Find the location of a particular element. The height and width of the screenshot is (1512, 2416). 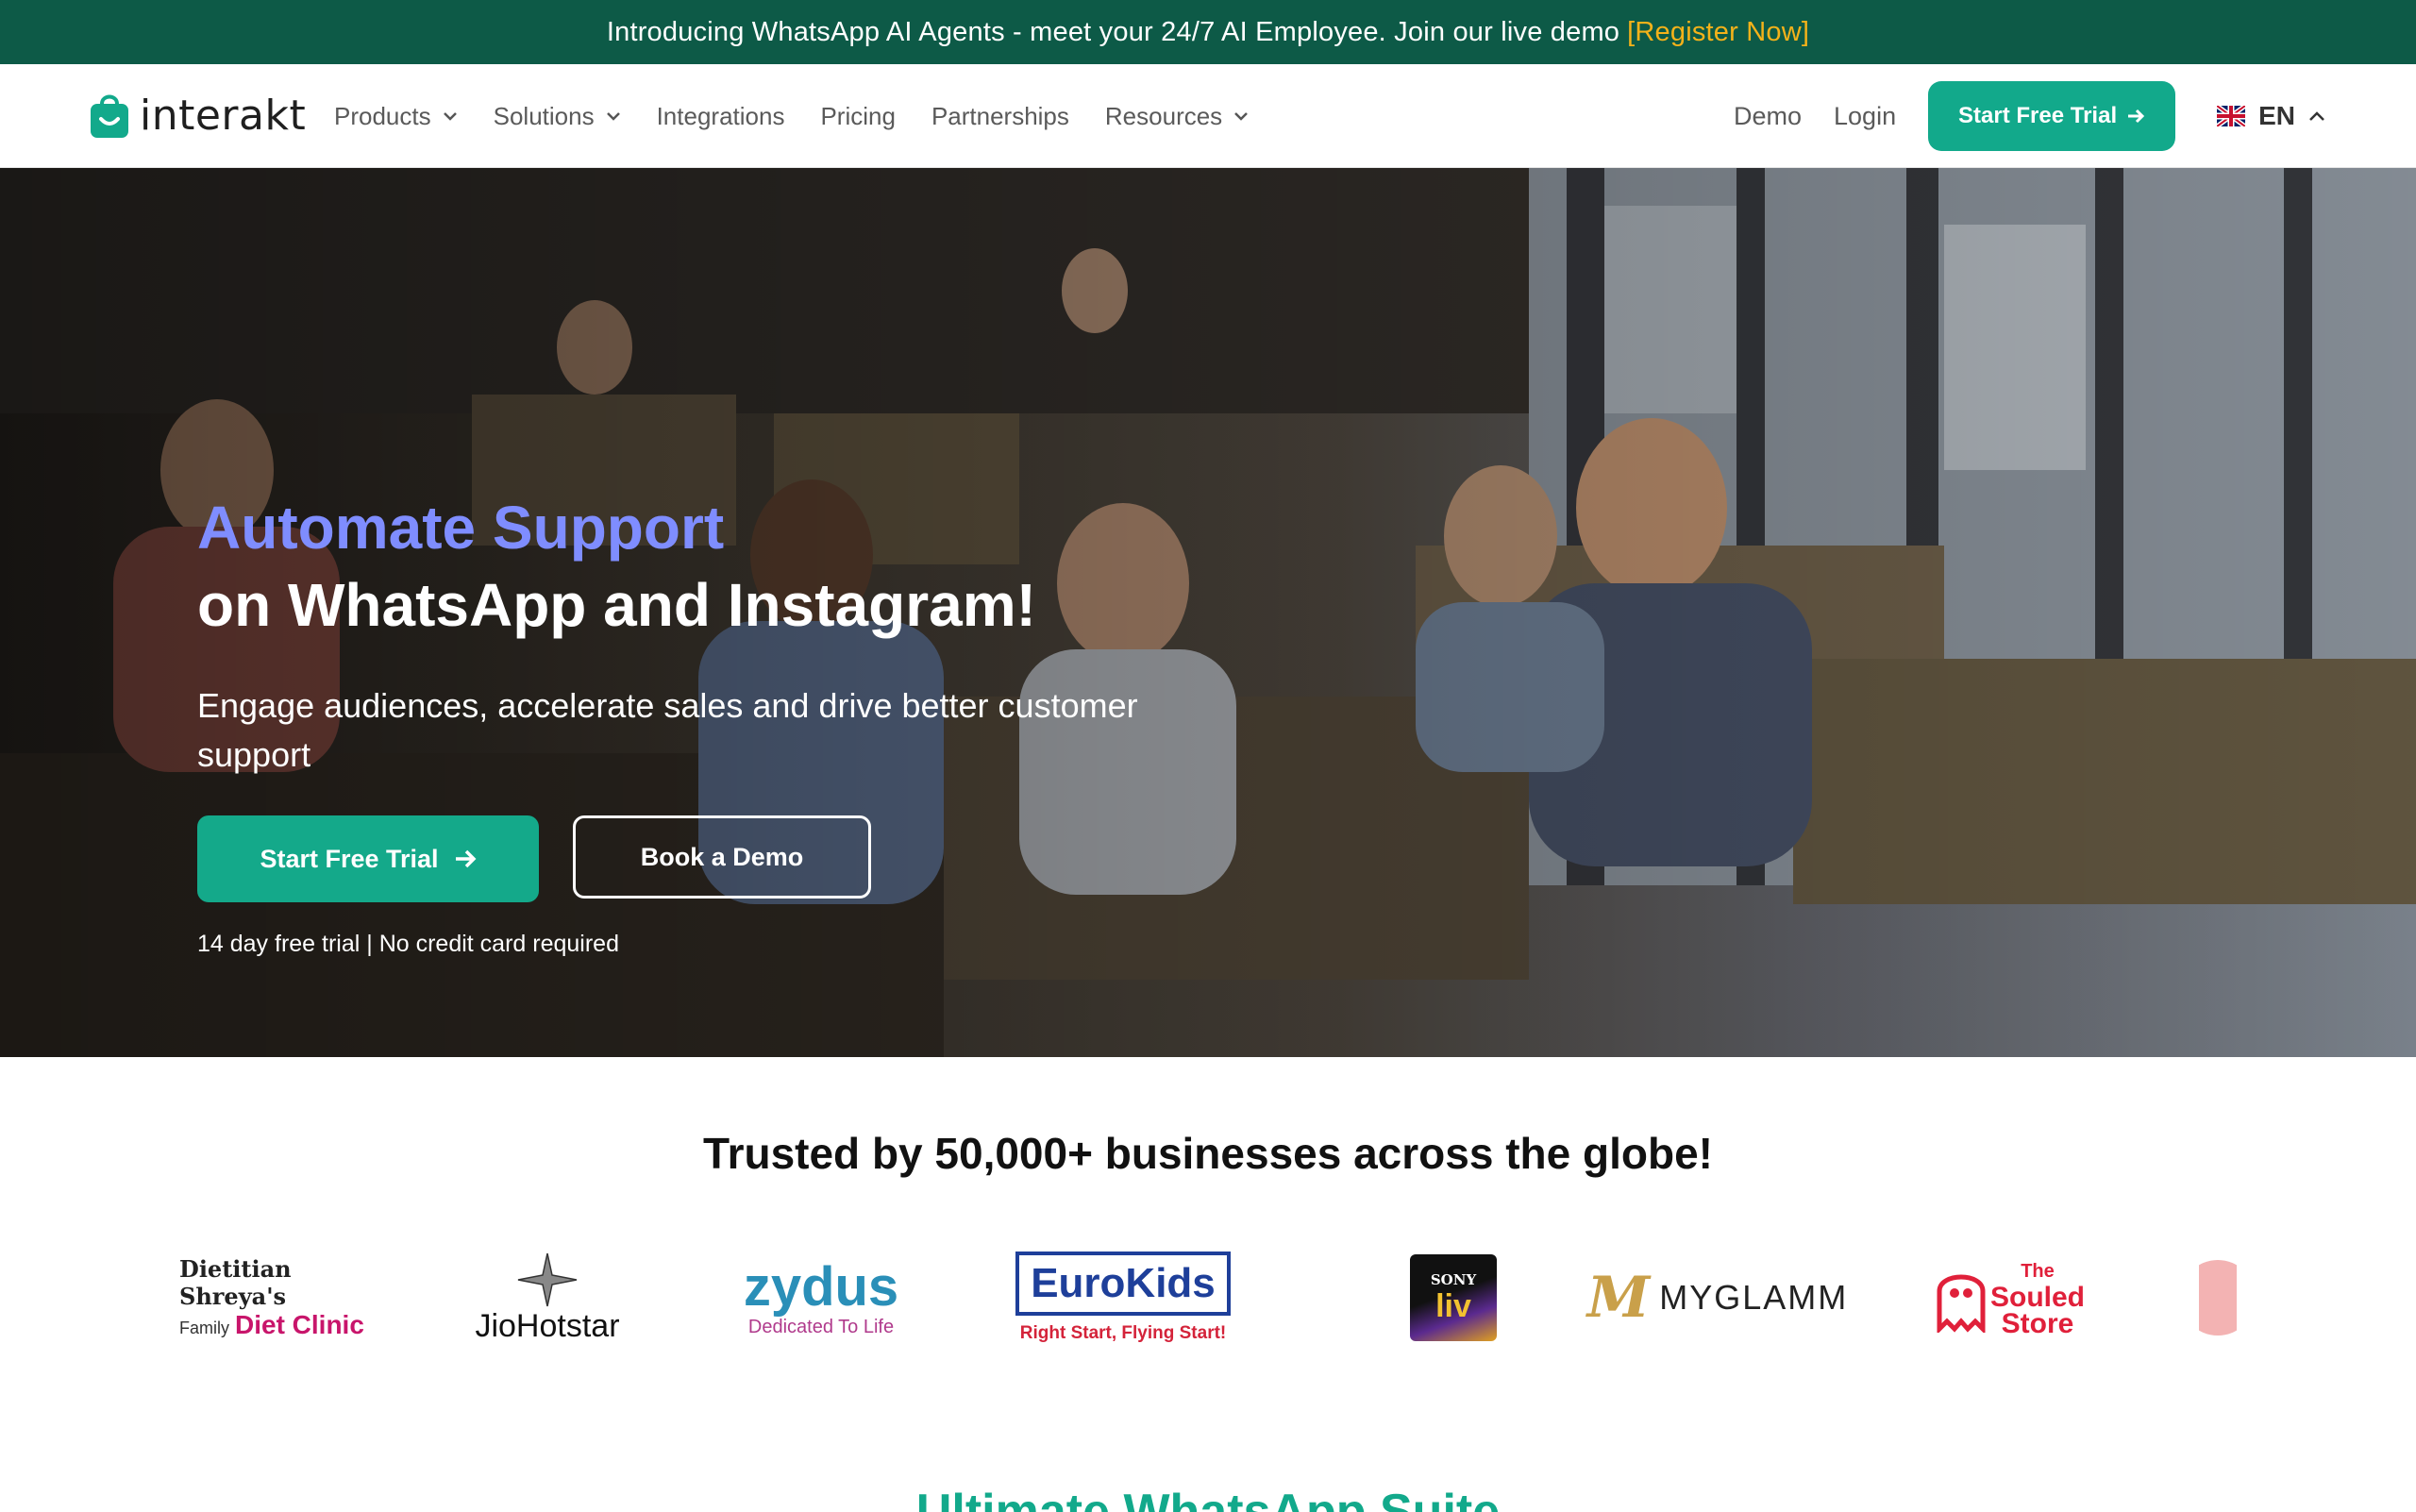

hero-buttons: Start Free Trial Book a Demo is located at coordinates (669, 858).